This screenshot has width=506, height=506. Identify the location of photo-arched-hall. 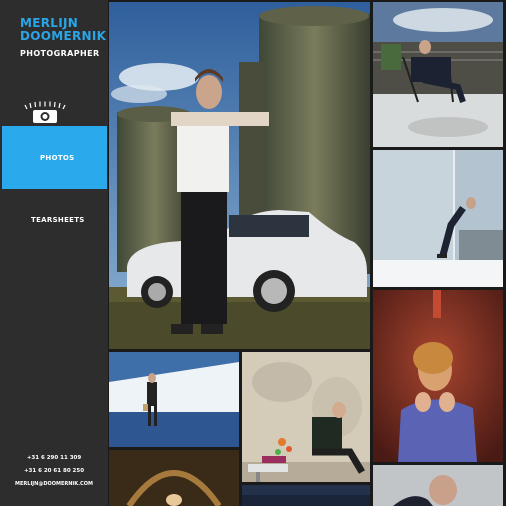
(174, 478).